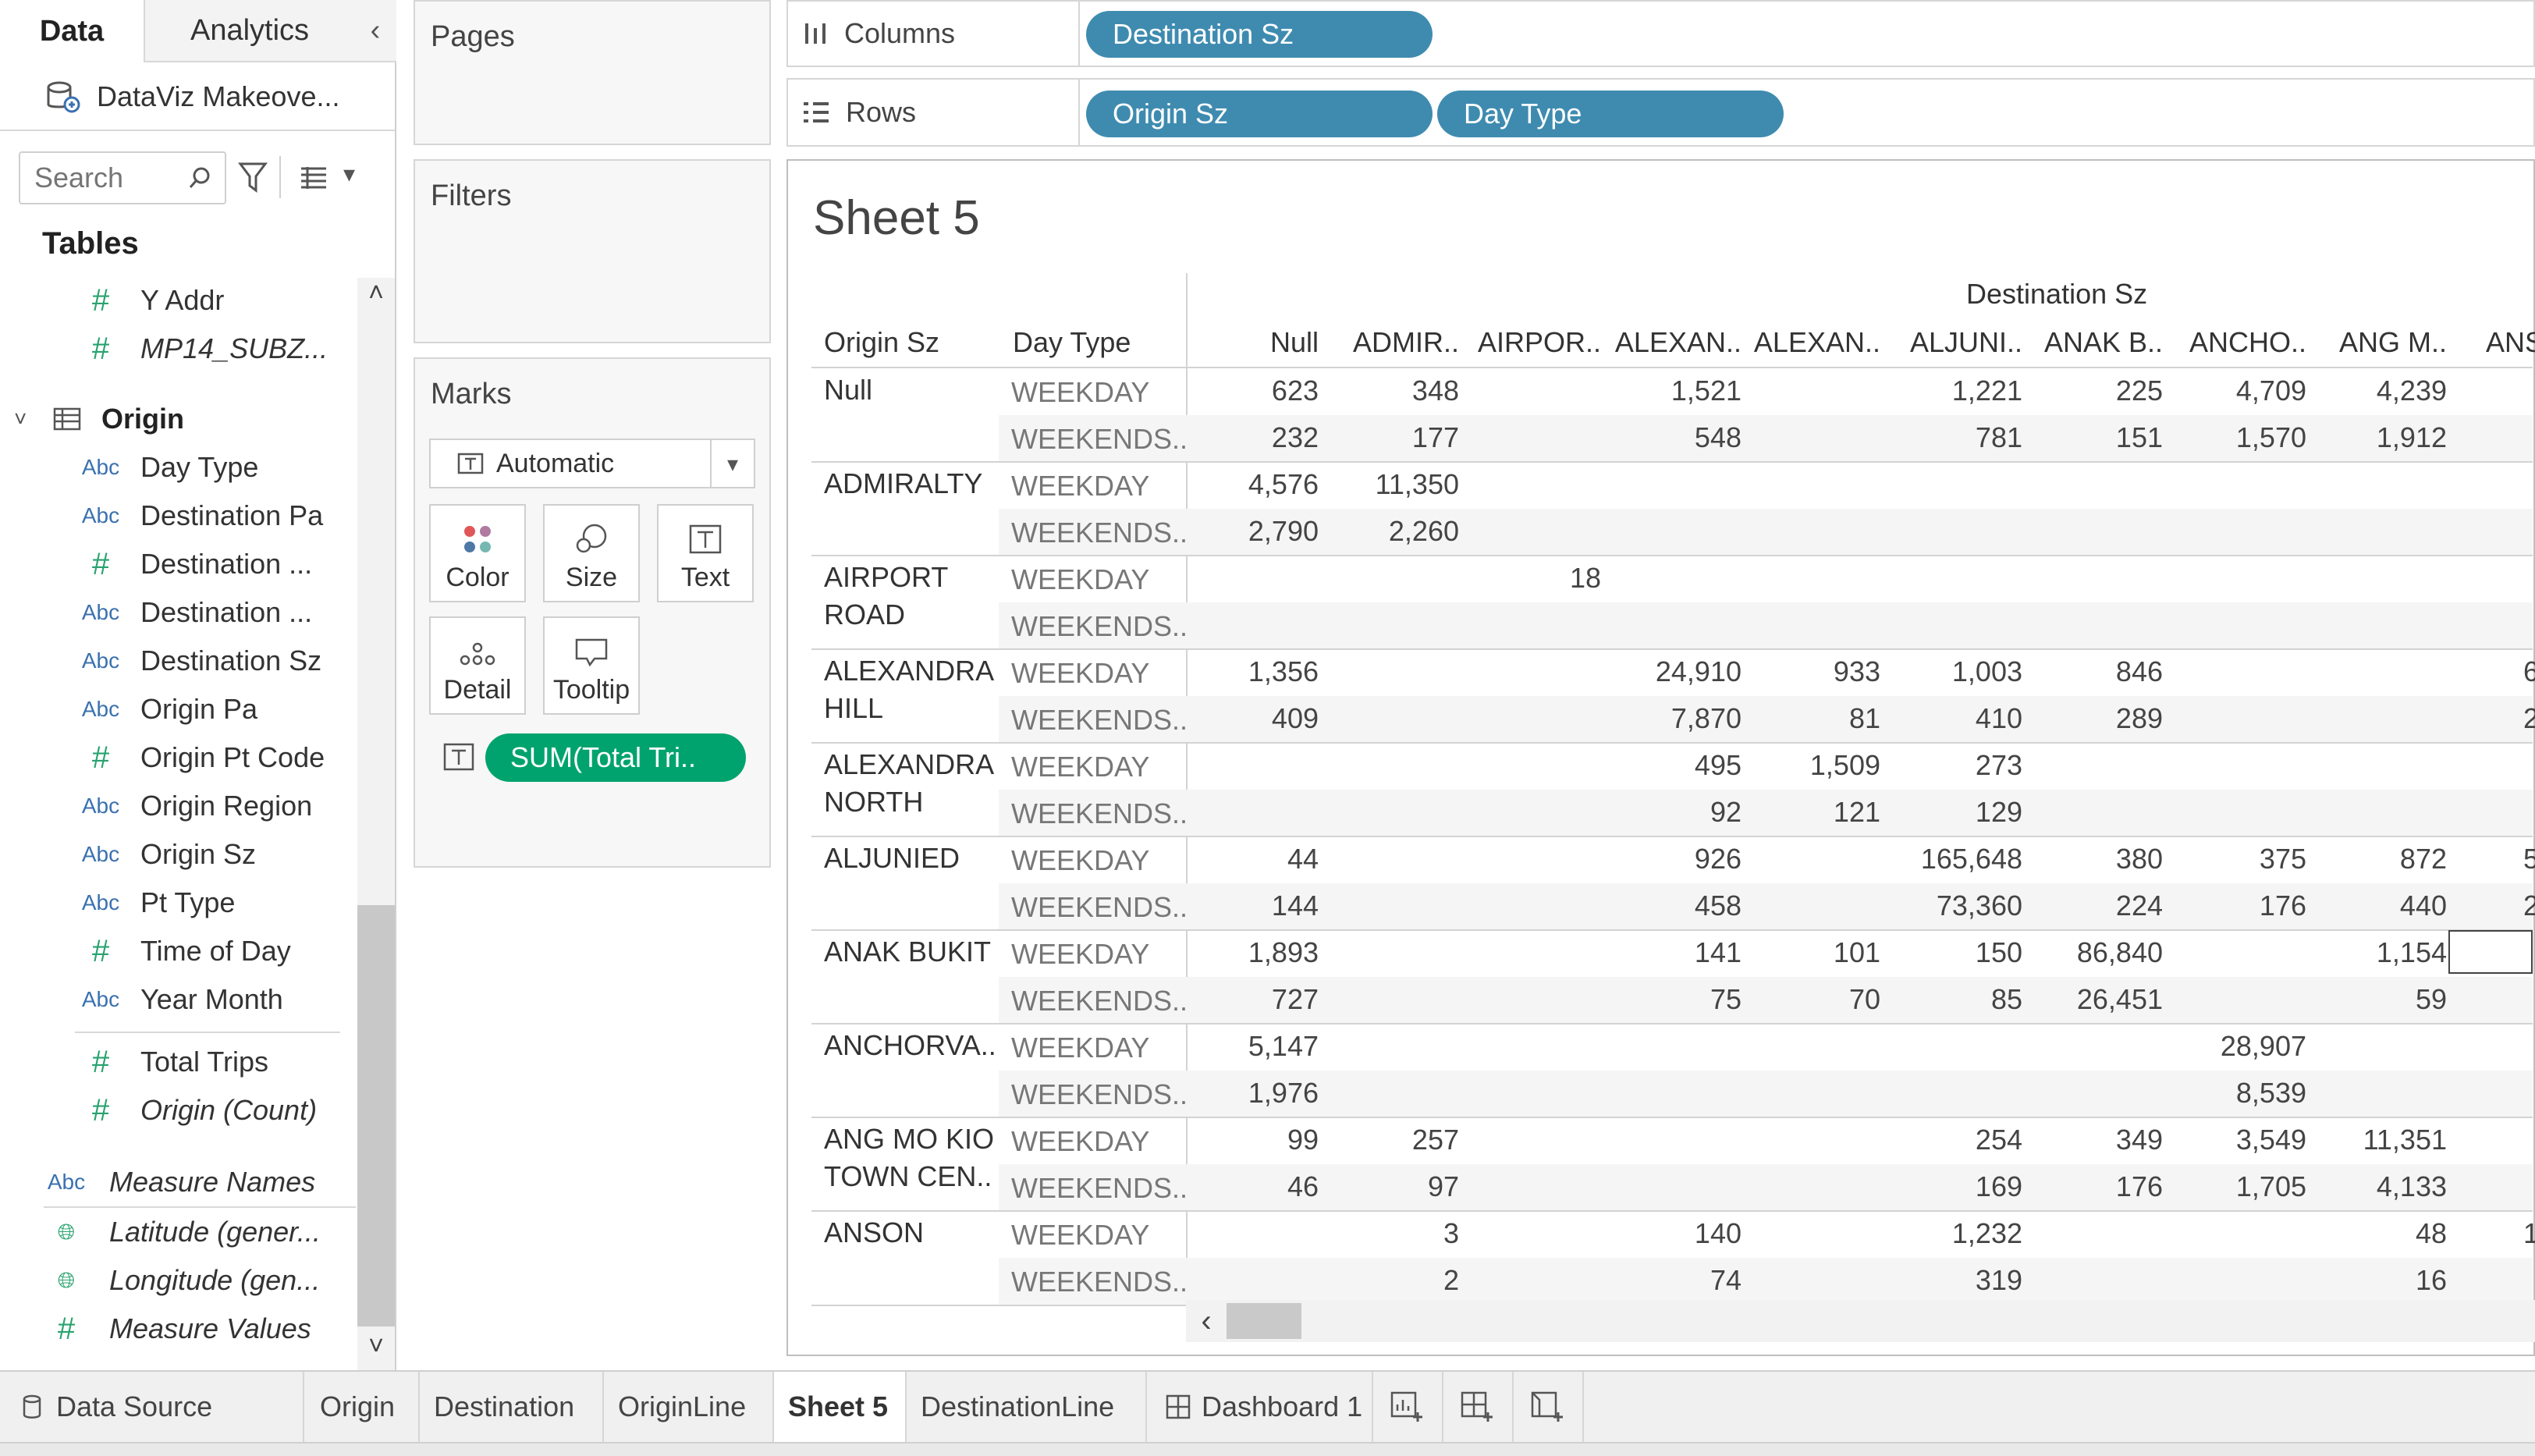 This screenshot has width=2535, height=1456. Describe the element at coordinates (1864, 718) in the screenshot. I see `table-cell: 81` at that location.